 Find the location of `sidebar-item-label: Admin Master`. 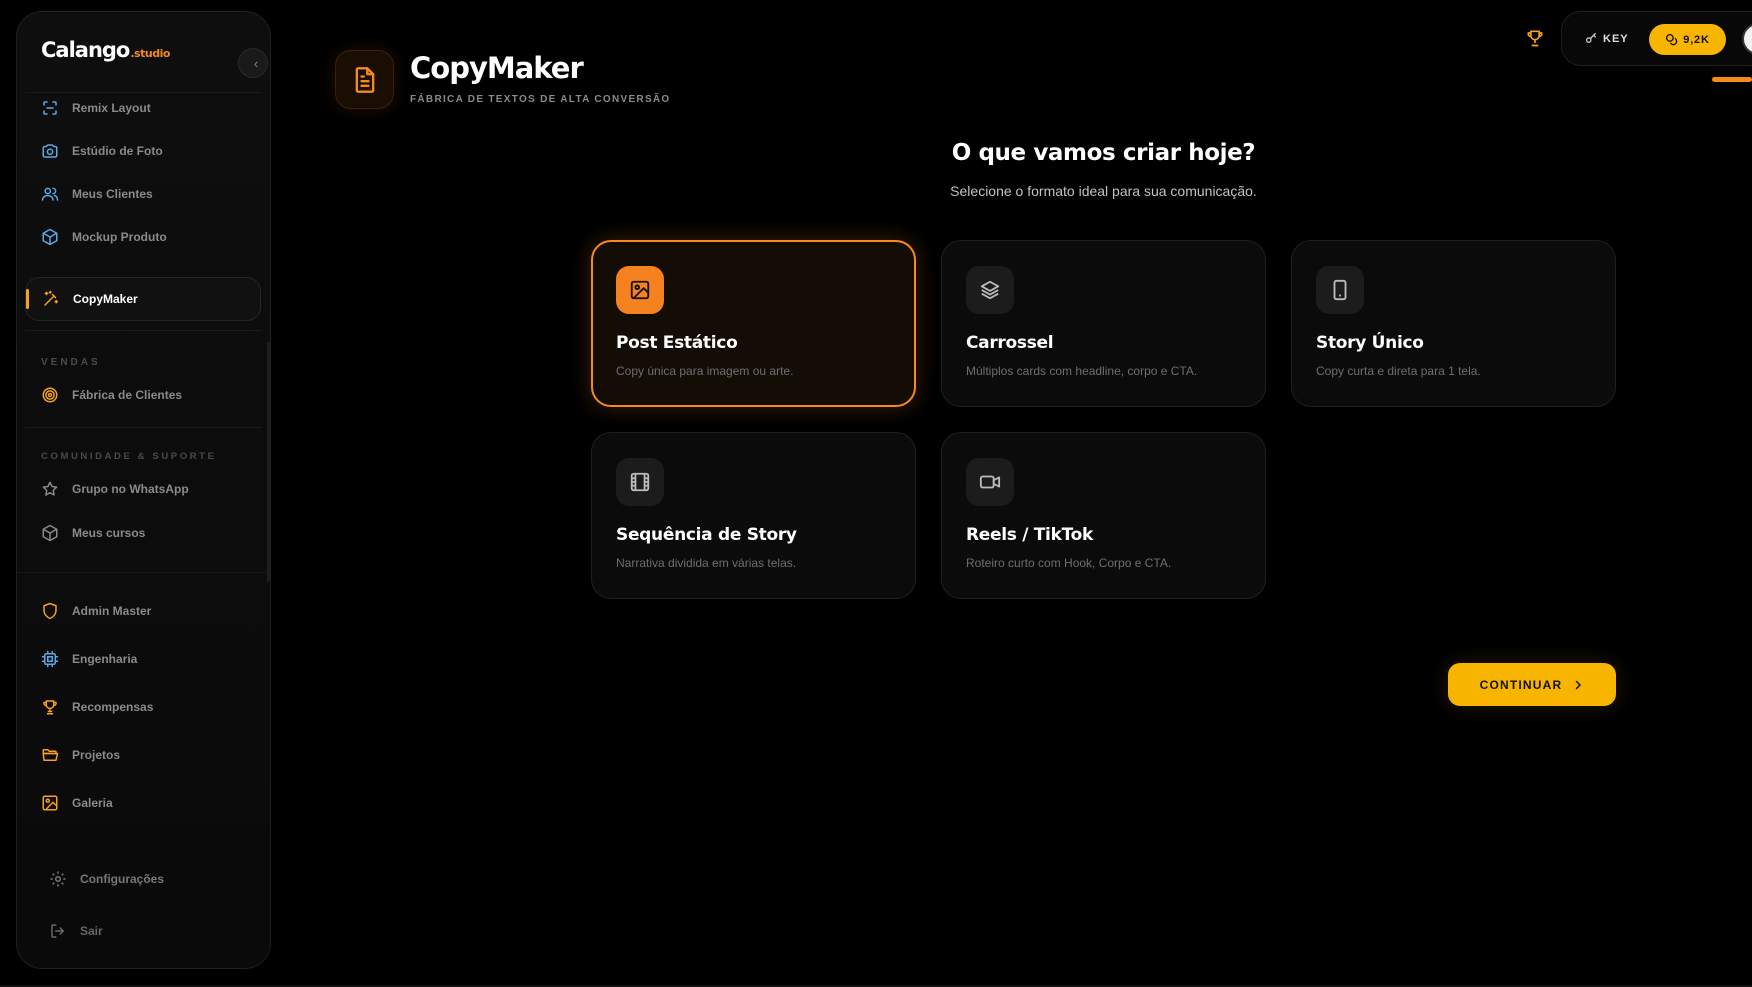

sidebar-item-label: Admin Master is located at coordinates (112, 611).